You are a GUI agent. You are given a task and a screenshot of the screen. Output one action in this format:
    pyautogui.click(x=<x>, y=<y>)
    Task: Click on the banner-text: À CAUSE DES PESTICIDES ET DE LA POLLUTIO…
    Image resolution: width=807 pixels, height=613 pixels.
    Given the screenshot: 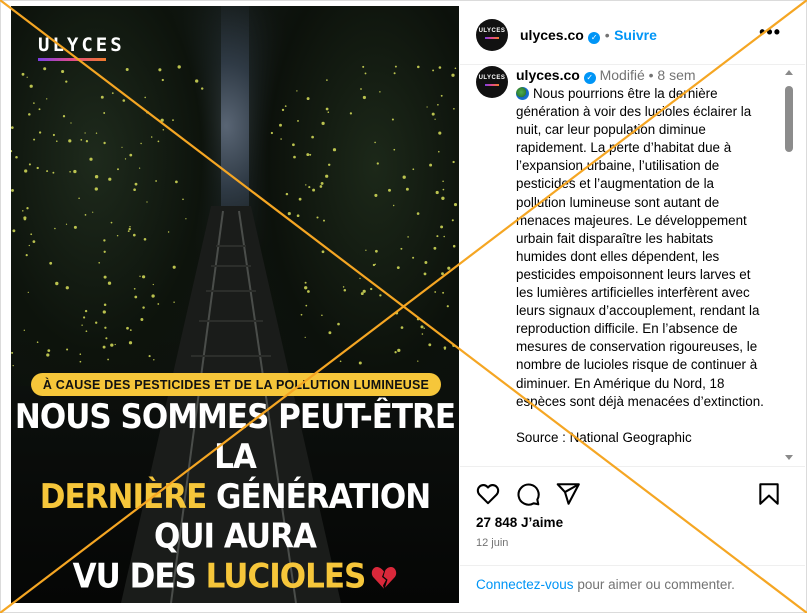 What is the action you would take?
    pyautogui.click(x=236, y=384)
    